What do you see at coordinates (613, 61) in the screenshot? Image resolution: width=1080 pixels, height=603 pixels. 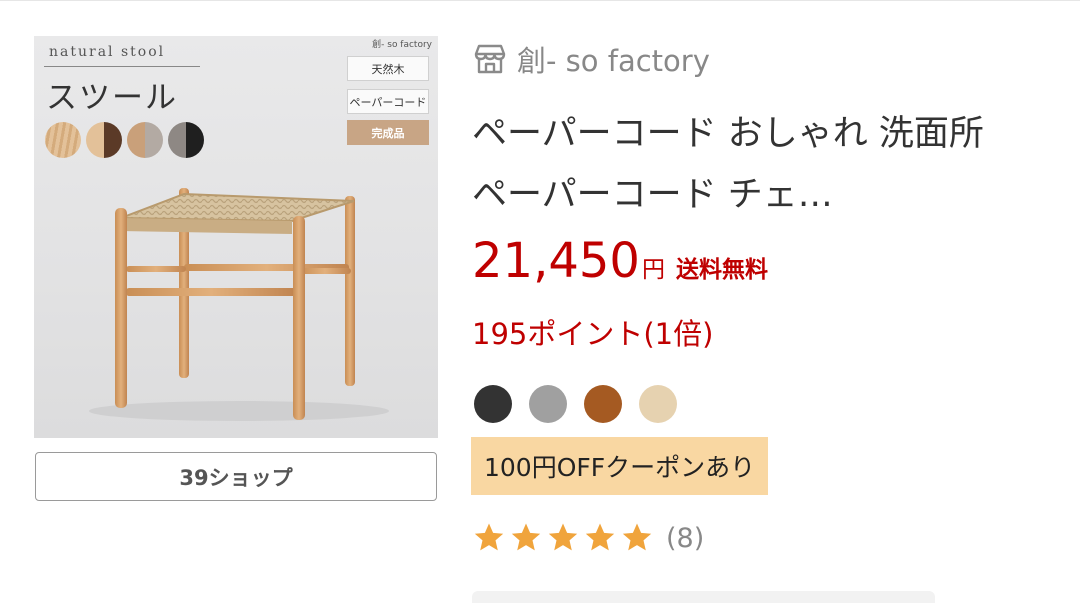 I see `shop-name: 創- so factory` at bounding box center [613, 61].